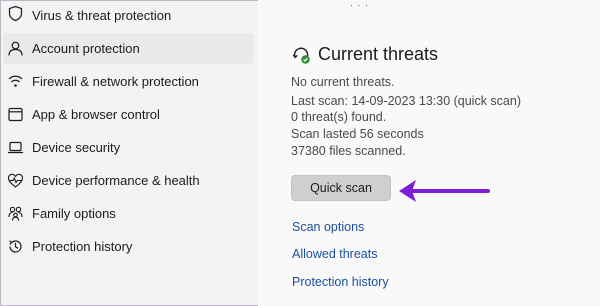 The width and height of the screenshot is (600, 306). What do you see at coordinates (406, 101) in the screenshot?
I see `last-scan-text: Last scan: 14-09-2023 13:30 (quick scan)` at bounding box center [406, 101].